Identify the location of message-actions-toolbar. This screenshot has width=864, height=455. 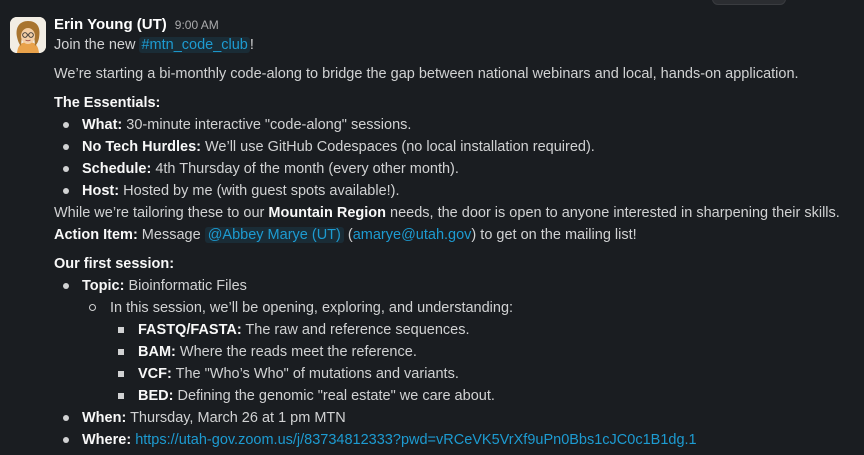
(749, 2).